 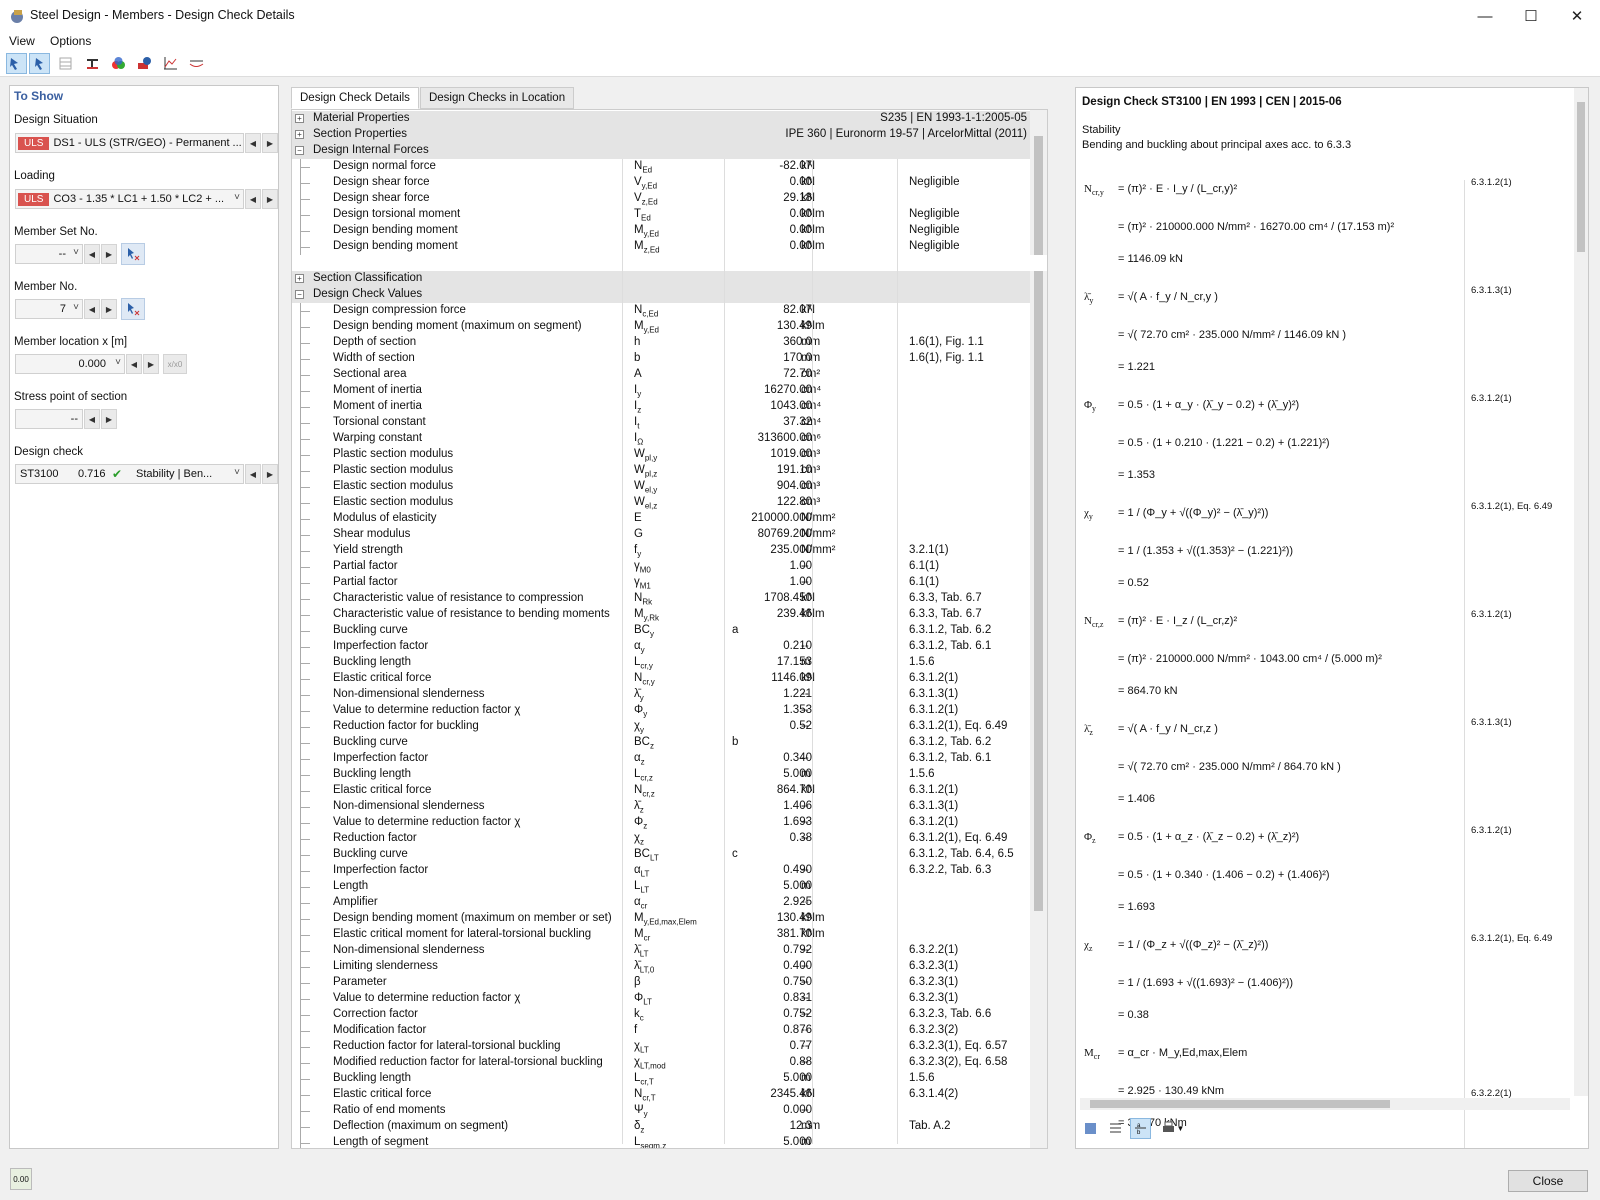 I want to click on relative-location-label: x/x0, so click(x=175, y=364).